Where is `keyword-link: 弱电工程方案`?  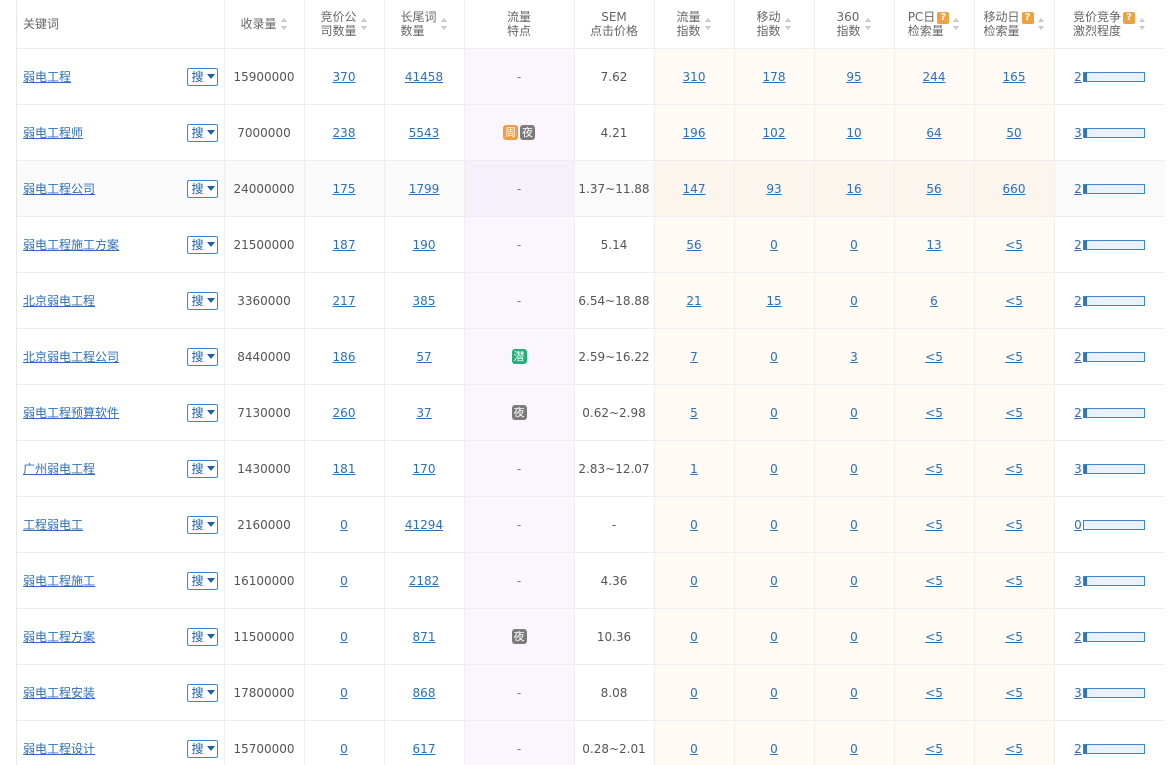
keyword-link: 弱电工程方案 is located at coordinates (59, 637).